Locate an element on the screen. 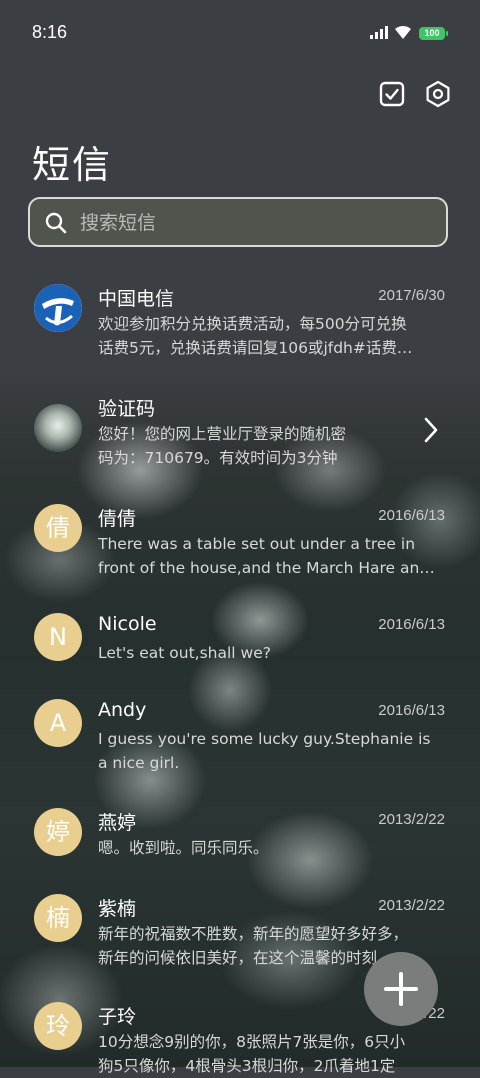 The image size is (480, 1078). contact-name: 子玲 is located at coordinates (117, 1017).